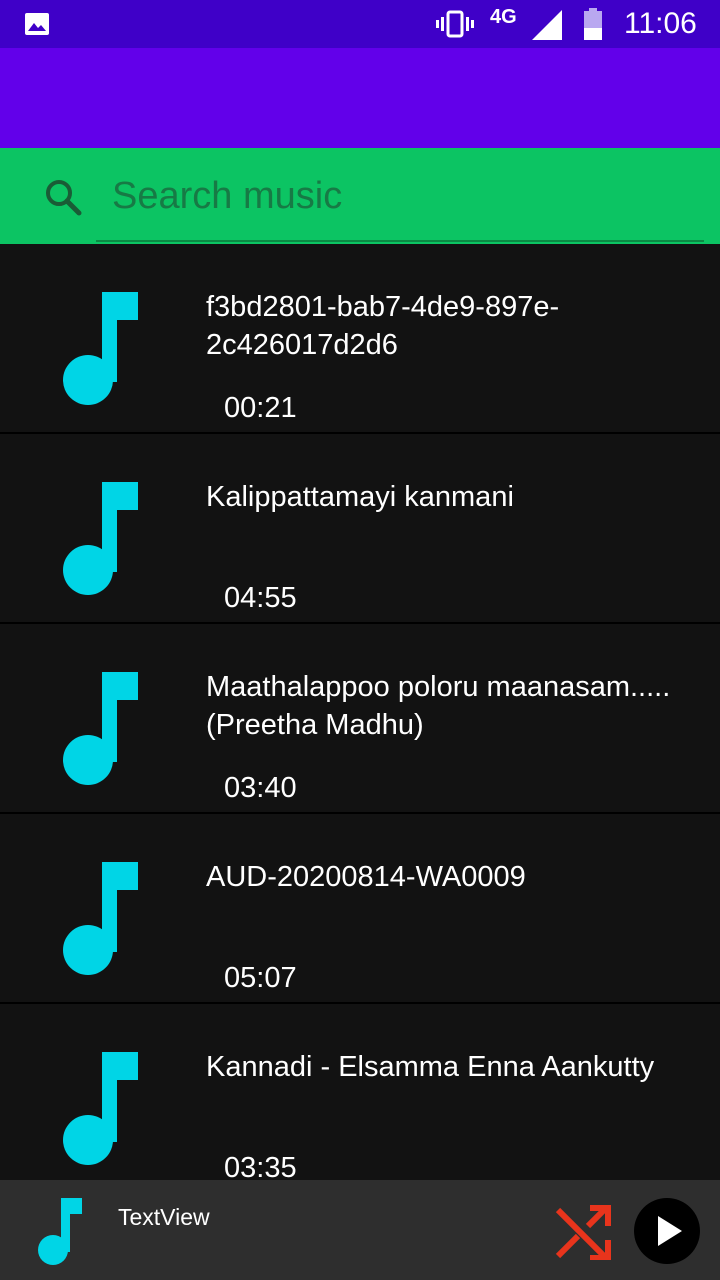 The width and height of the screenshot is (720, 1280). I want to click on mini-player: TextView, so click(360, 1230).